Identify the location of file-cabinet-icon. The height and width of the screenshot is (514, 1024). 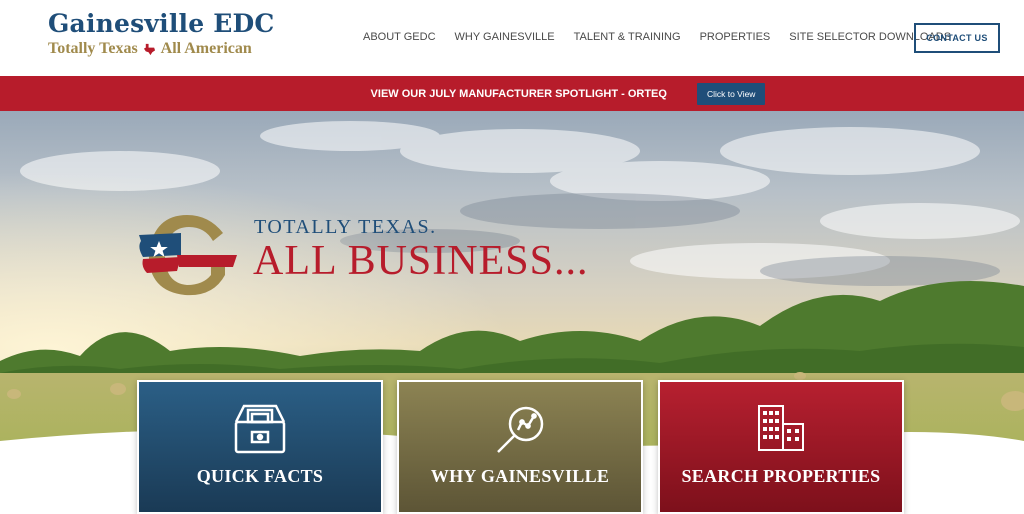
(260, 429).